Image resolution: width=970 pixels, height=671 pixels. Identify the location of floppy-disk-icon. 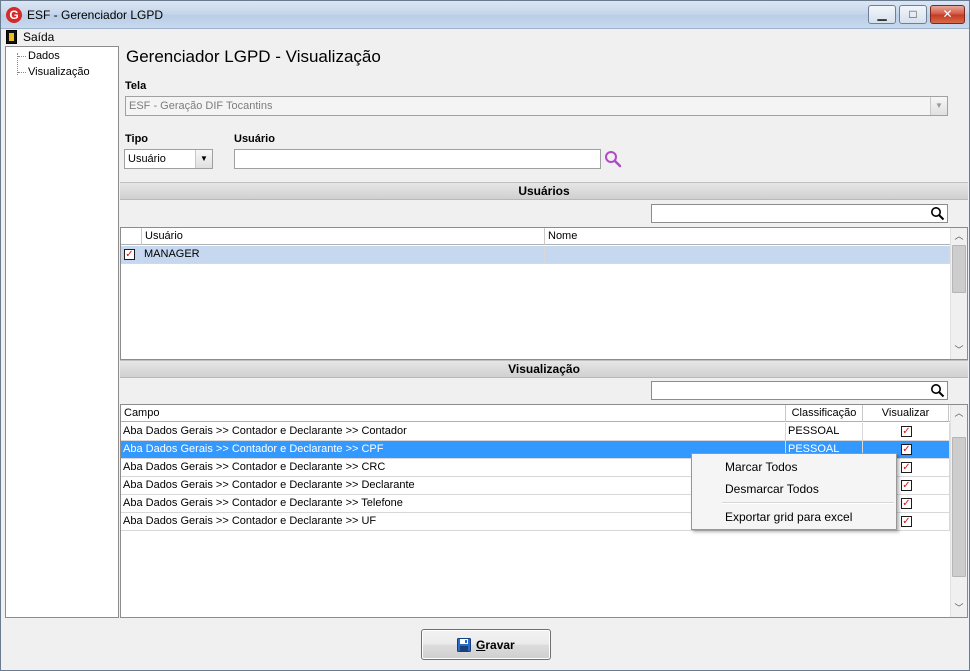
(464, 645).